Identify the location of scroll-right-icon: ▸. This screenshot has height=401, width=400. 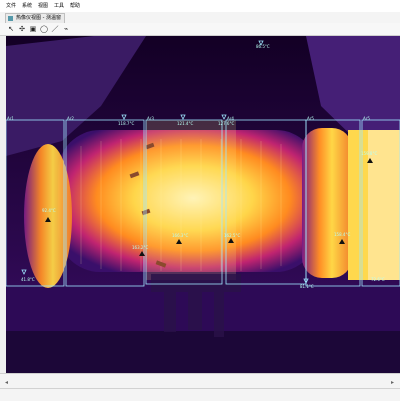
(392, 382).